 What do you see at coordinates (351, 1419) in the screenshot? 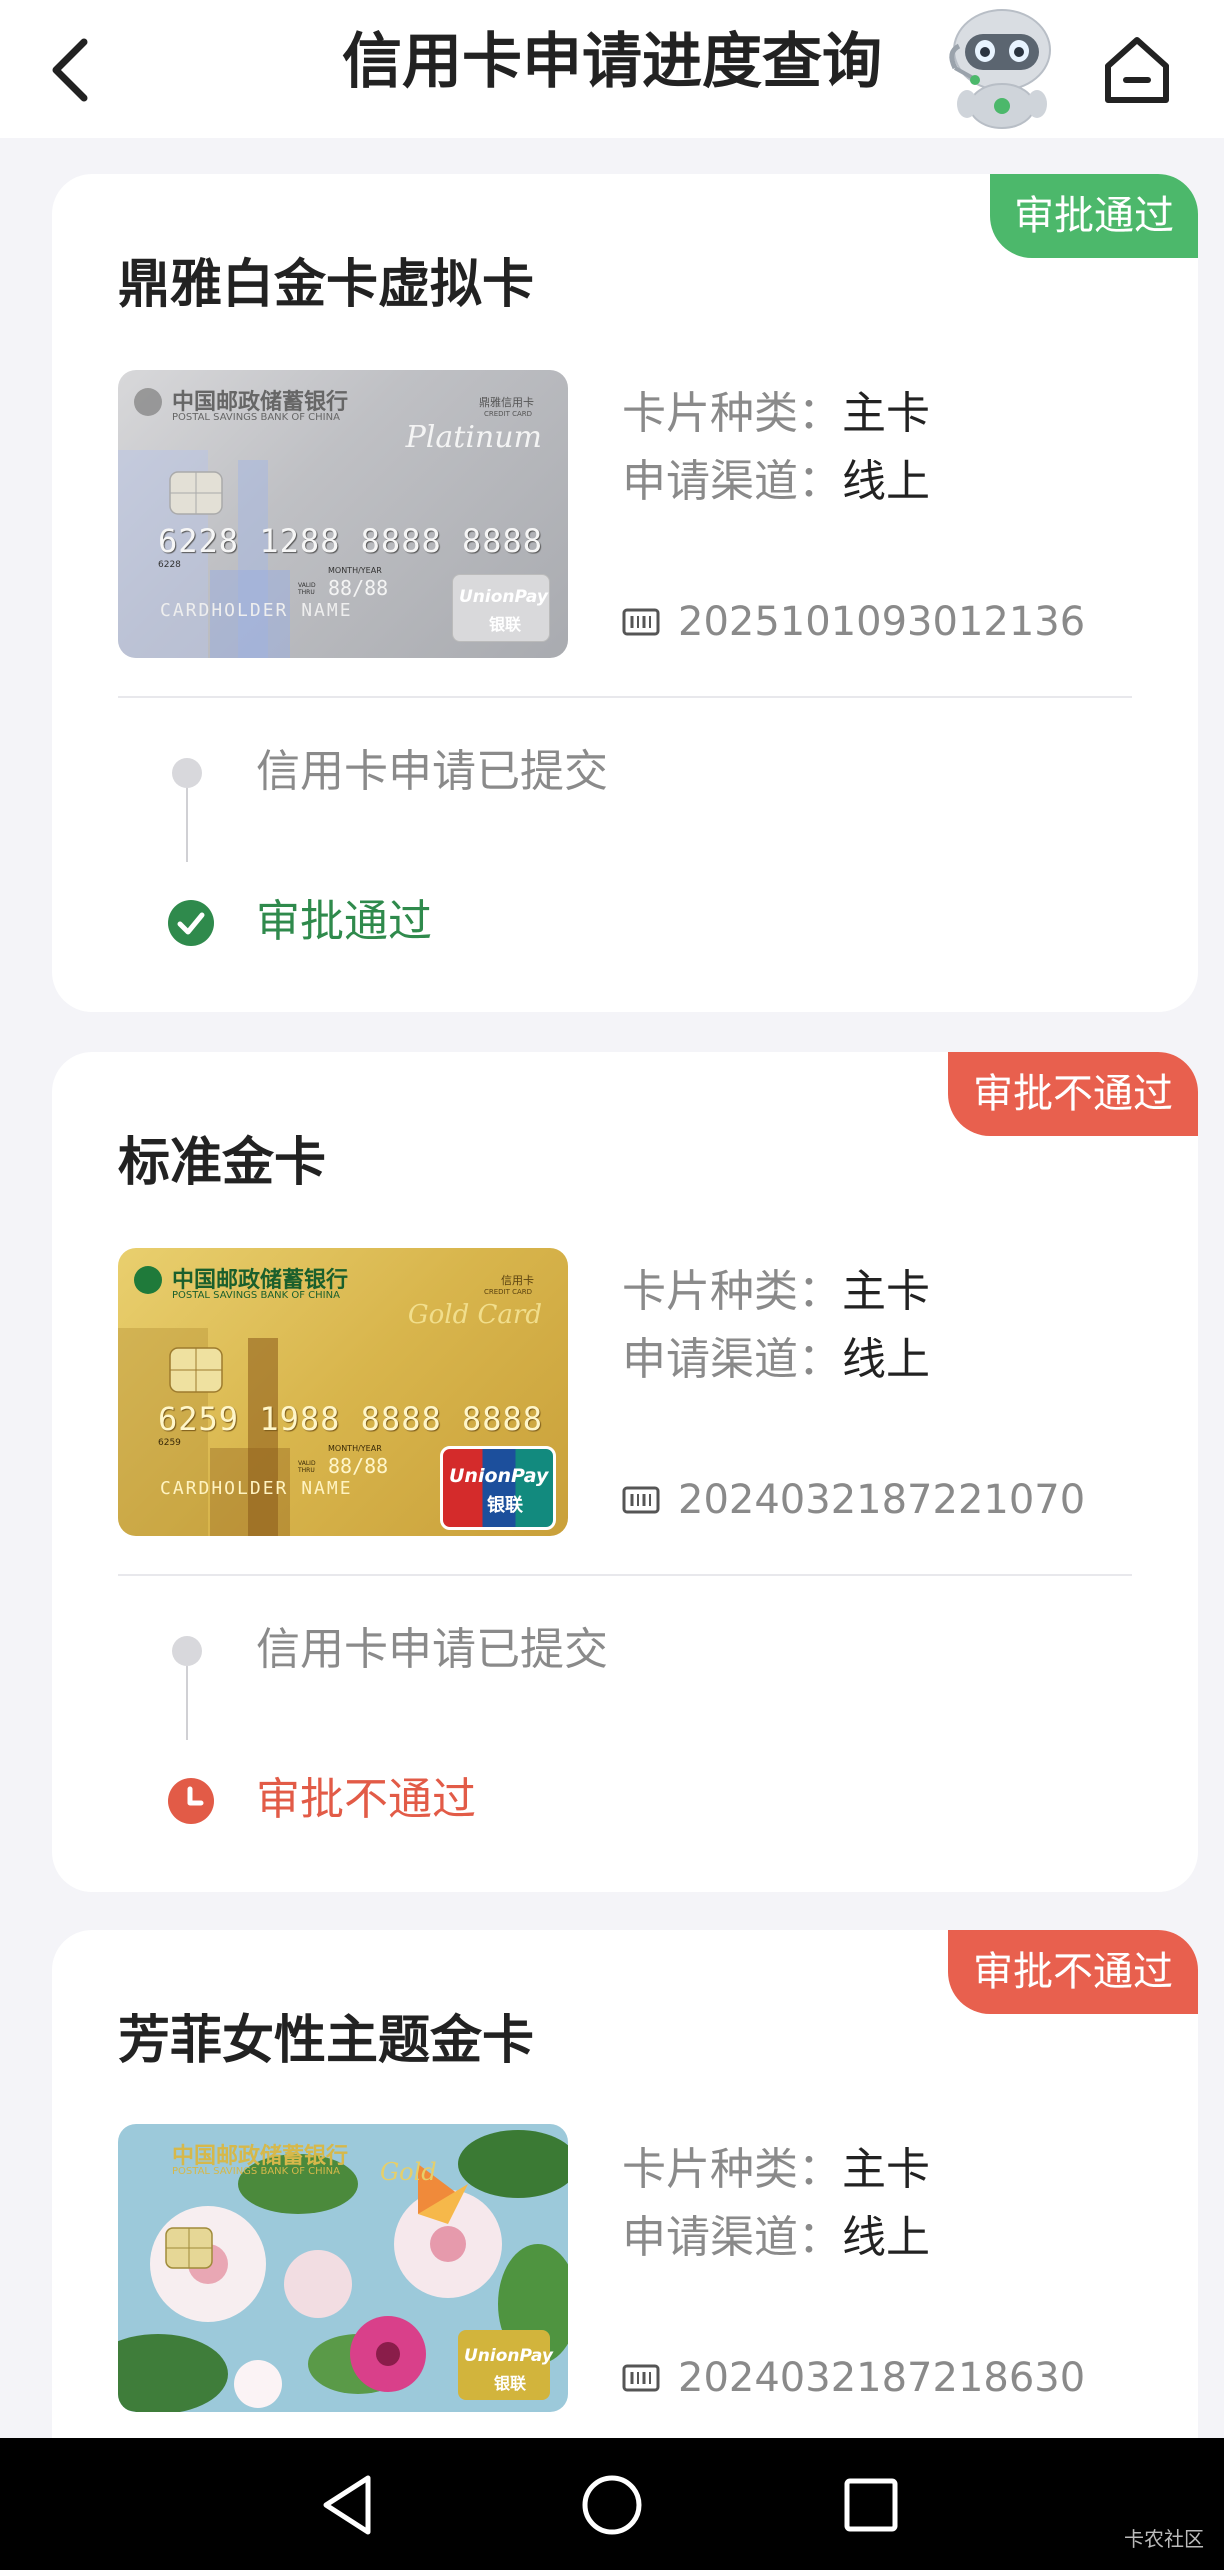
I see `card-number: 6259 1988 8888 8888` at bounding box center [351, 1419].